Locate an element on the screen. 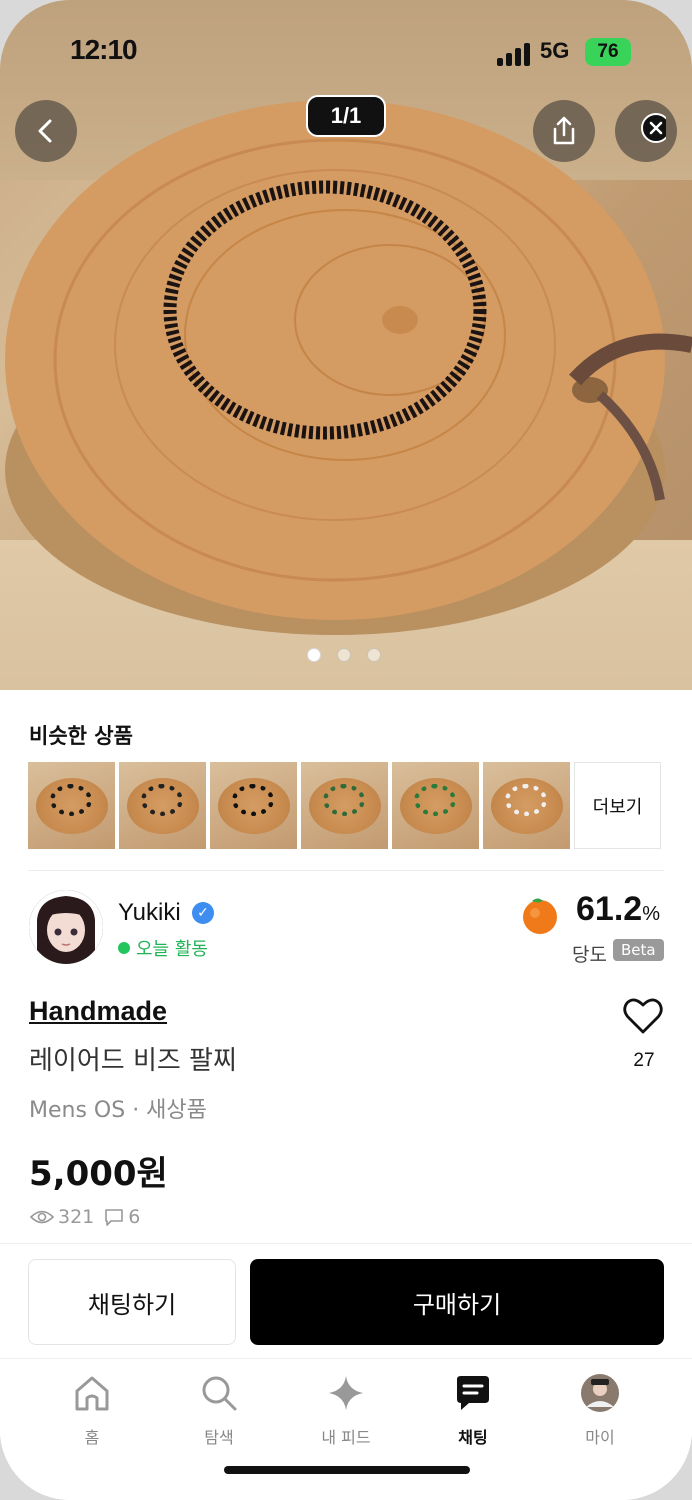 The image size is (692, 1500). sweetness-score: 61.2% is located at coordinates (618, 909).